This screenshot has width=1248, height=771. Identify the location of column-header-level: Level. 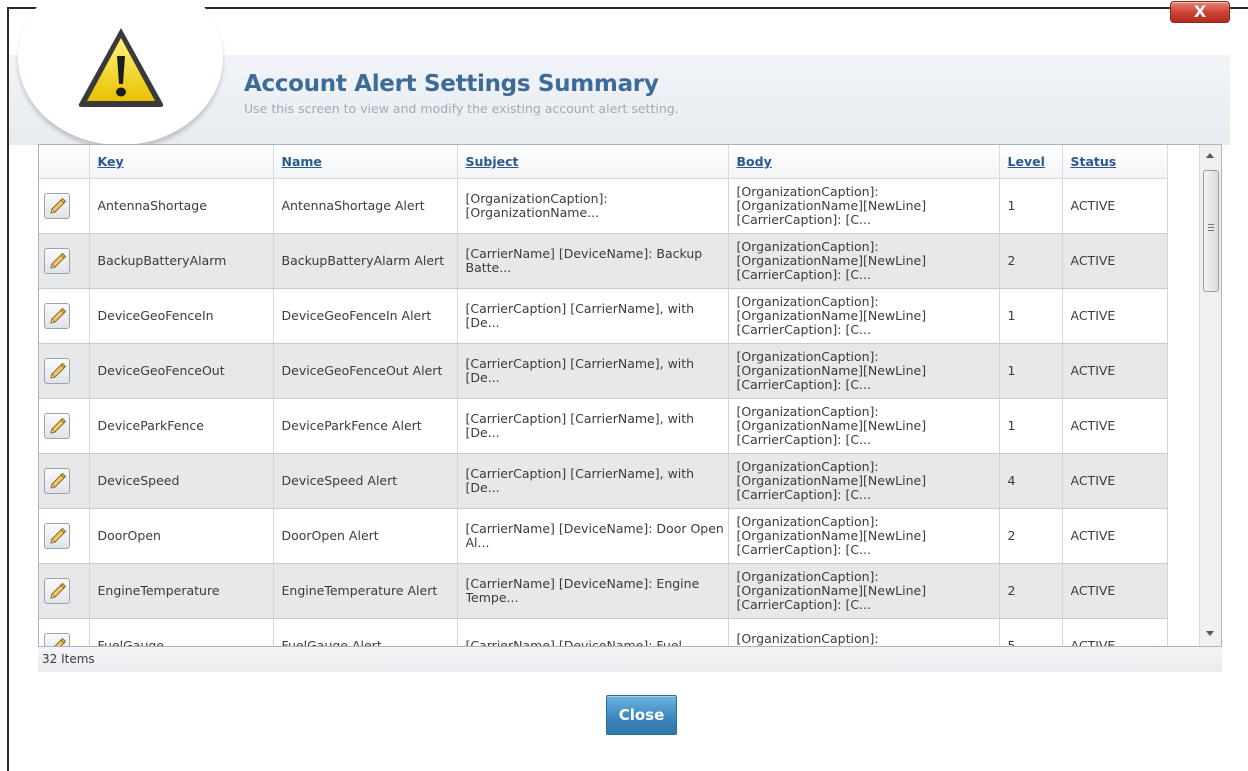
(1031, 162).